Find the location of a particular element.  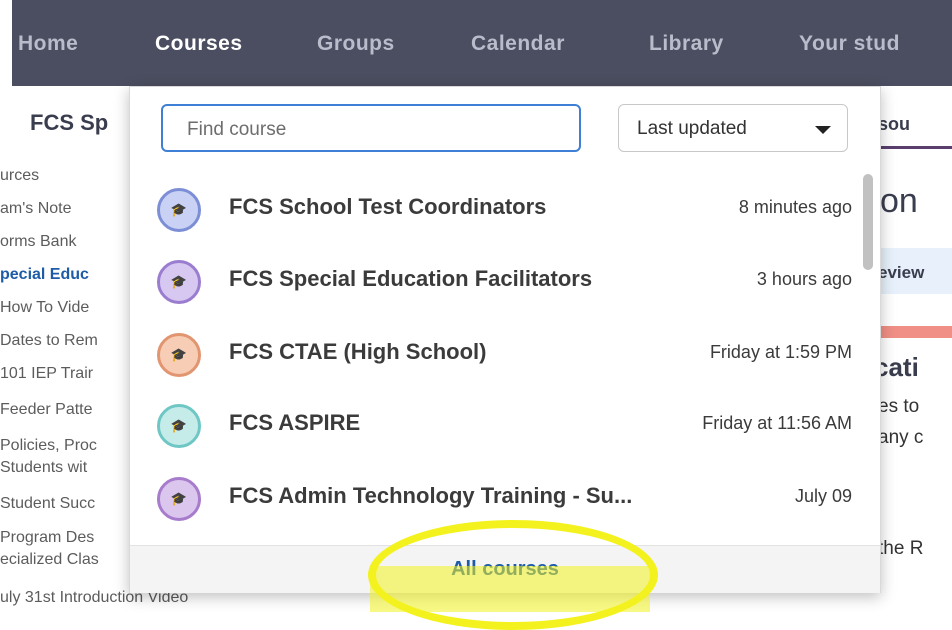

sidebar-item: am's Note is located at coordinates (36, 209).